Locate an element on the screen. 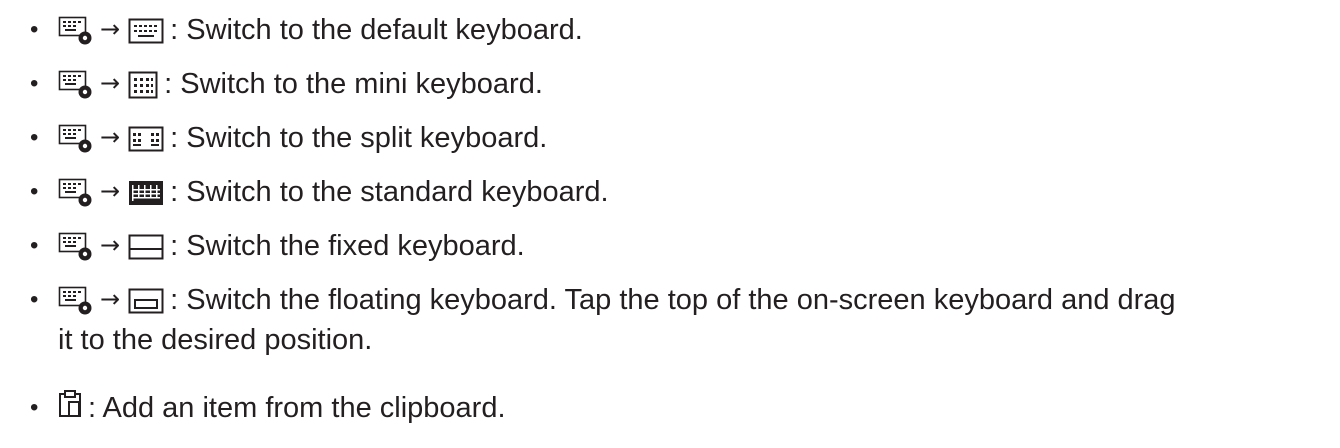 The width and height of the screenshot is (1340, 448). item-text: : Switch to the default keyboard. is located at coordinates (376, 30).